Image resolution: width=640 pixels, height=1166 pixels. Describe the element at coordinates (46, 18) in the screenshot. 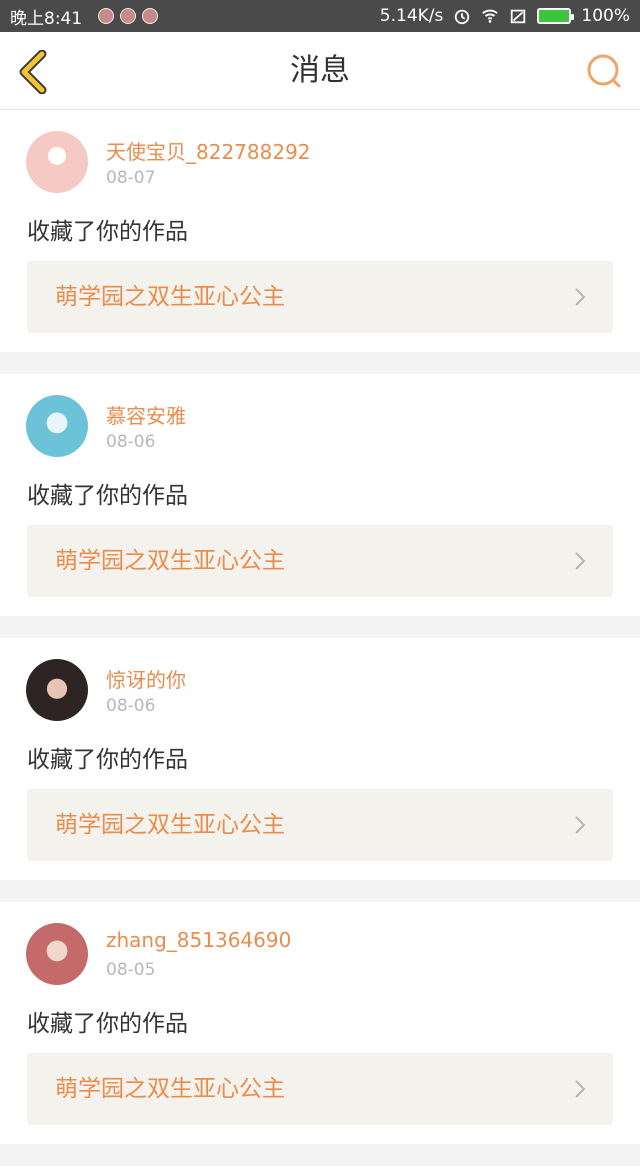

I see `status-time: 晚上8:41` at that location.